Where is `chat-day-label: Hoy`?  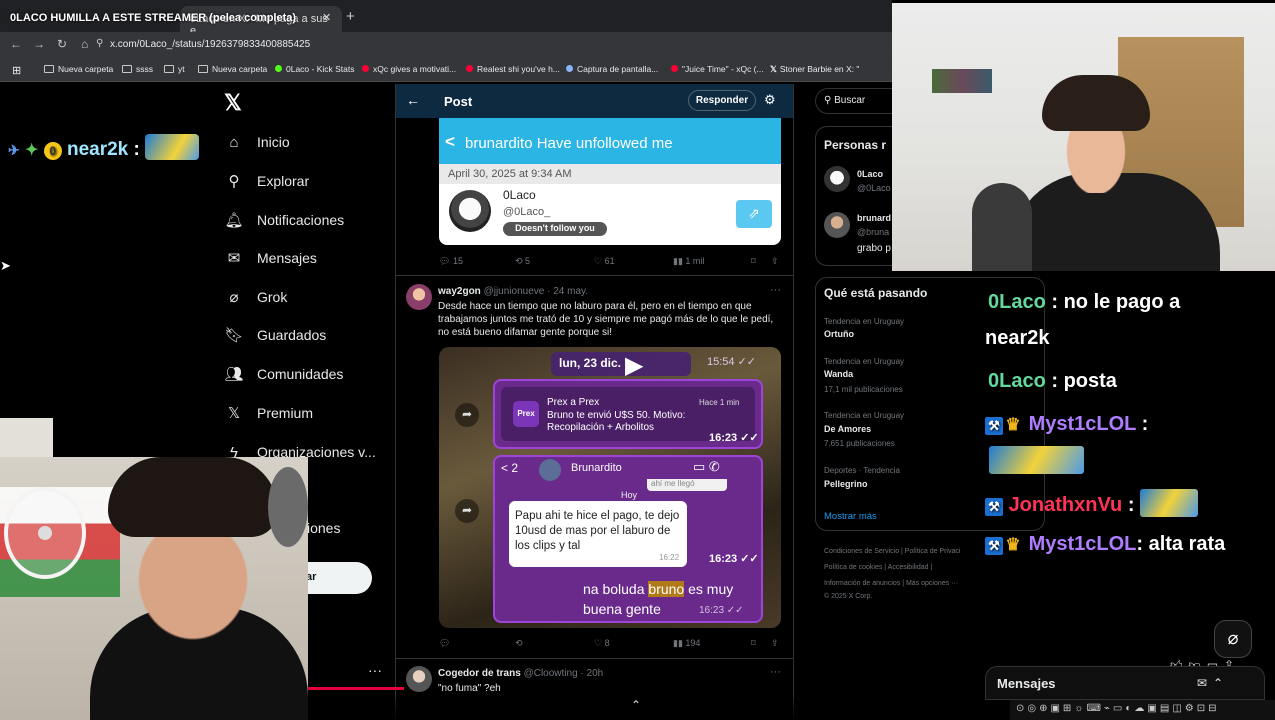 chat-day-label: Hoy is located at coordinates (629, 495).